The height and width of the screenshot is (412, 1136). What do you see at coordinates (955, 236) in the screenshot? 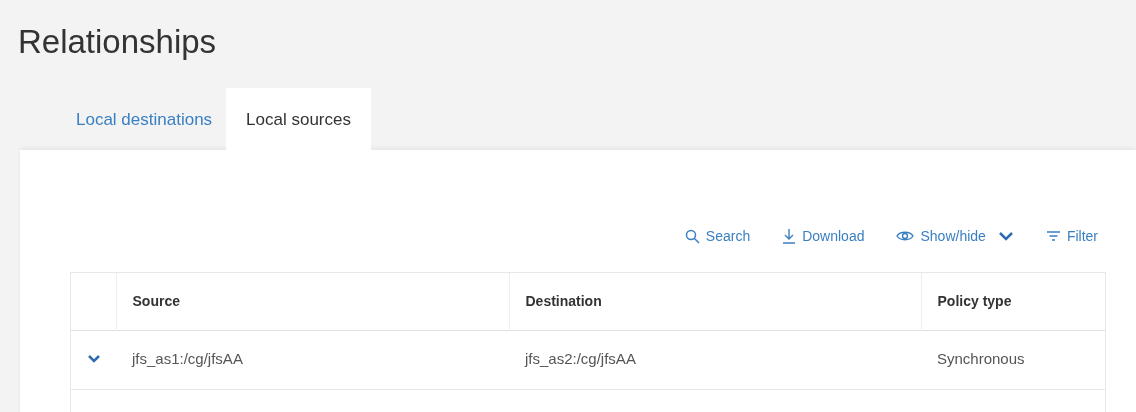
I see `show-hide-button: Show/hide` at bounding box center [955, 236].